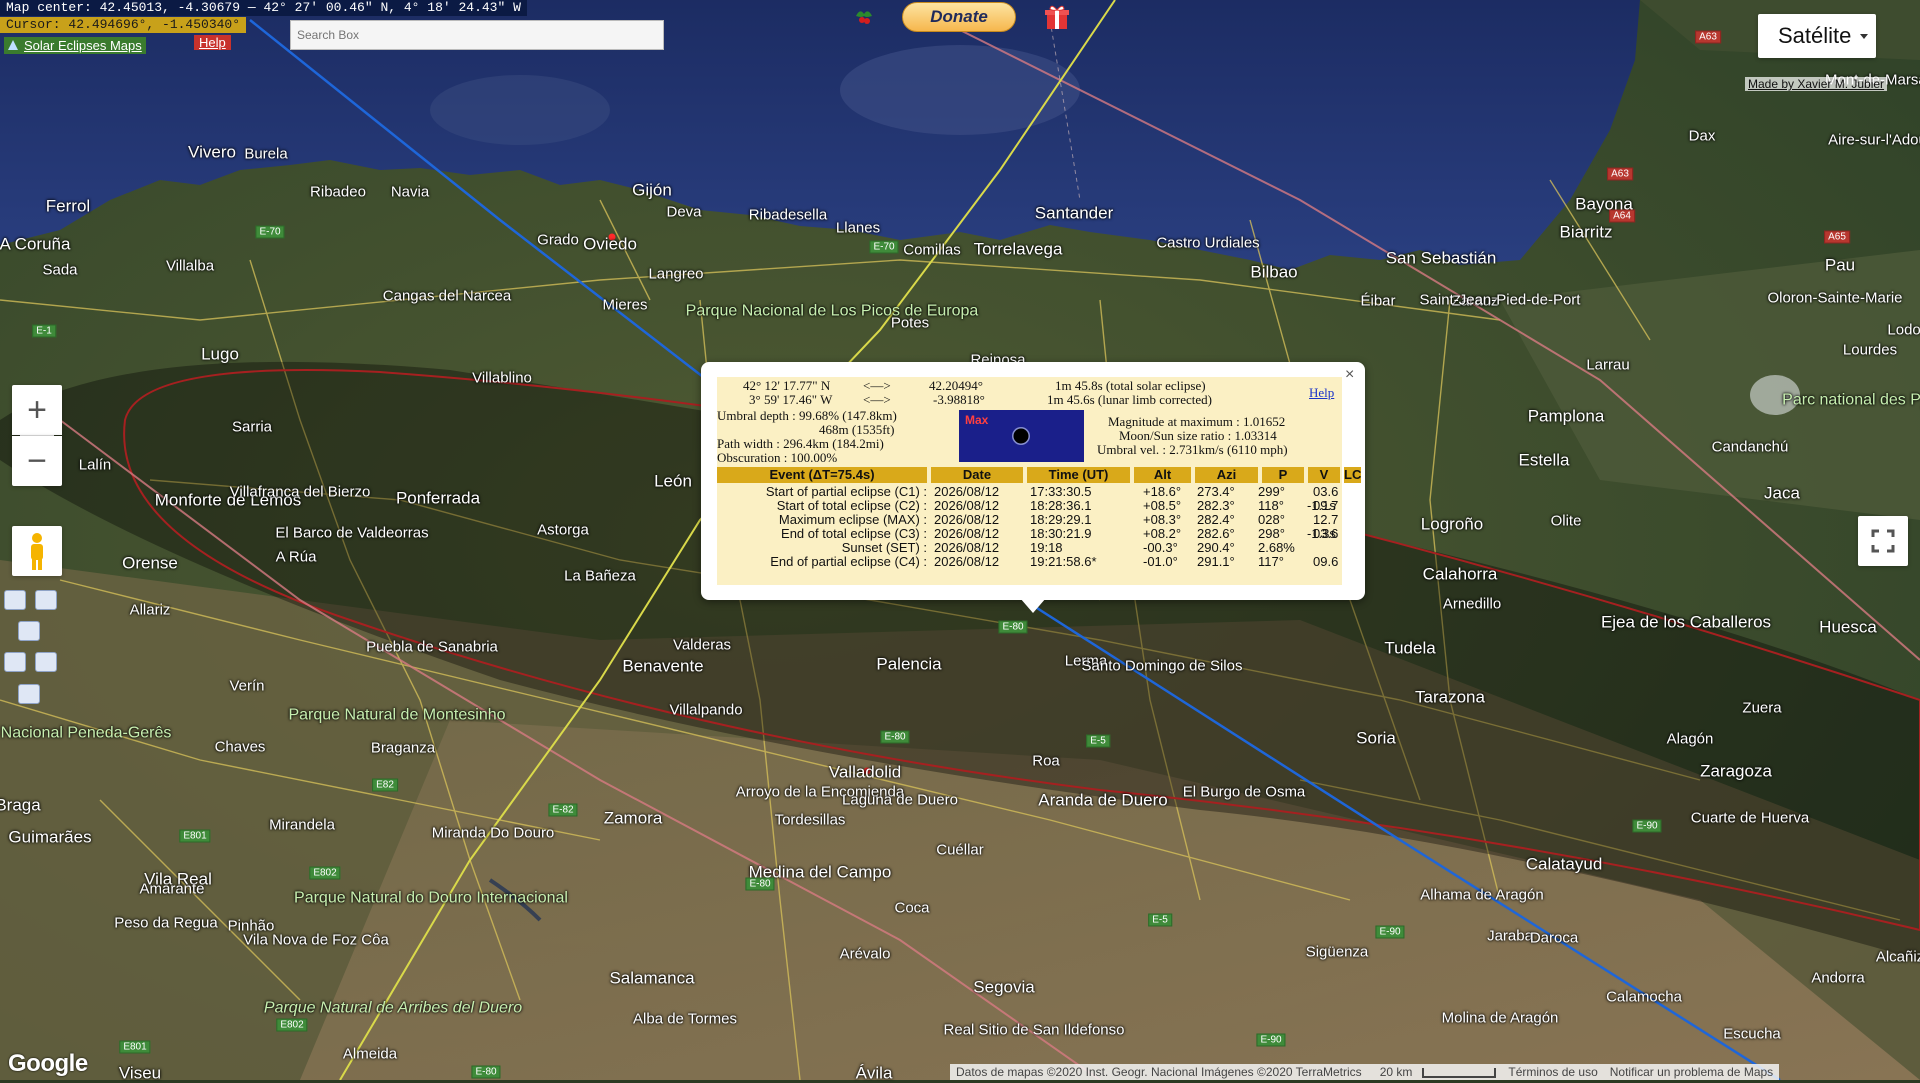 Image resolution: width=1920 pixels, height=1083 pixels. I want to click on place-label: Parque Natural do Douro Internacional, so click(431, 898).